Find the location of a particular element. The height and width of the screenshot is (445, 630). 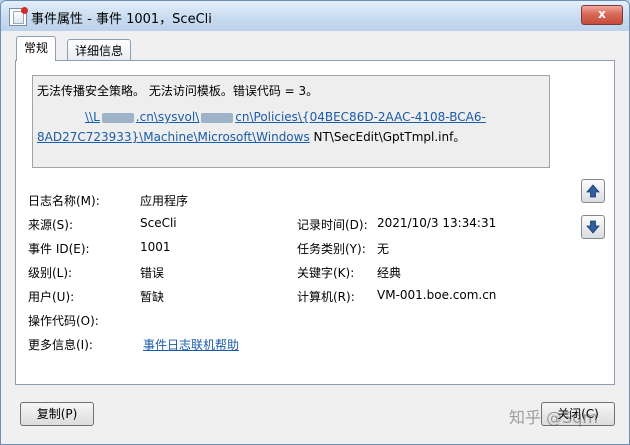

computer-value: VM-001.boe.com.cn is located at coordinates (437, 295).